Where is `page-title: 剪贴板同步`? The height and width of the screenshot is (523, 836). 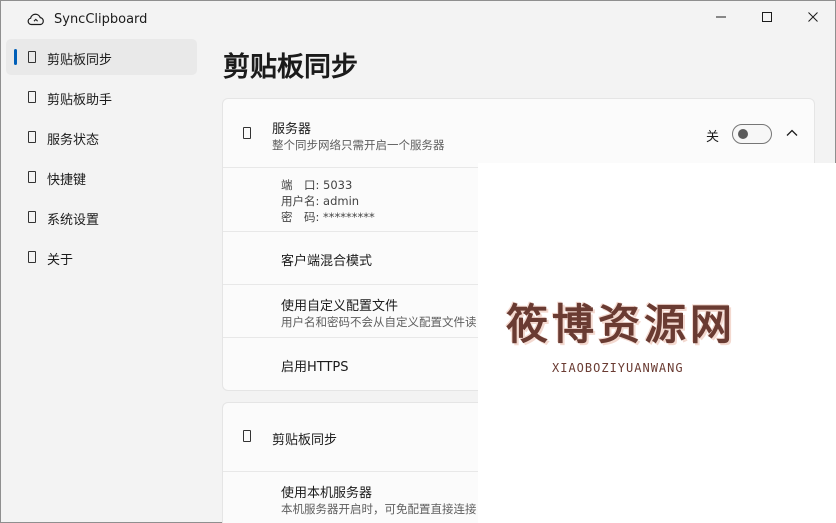 page-title: 剪贴板同步 is located at coordinates (290, 67).